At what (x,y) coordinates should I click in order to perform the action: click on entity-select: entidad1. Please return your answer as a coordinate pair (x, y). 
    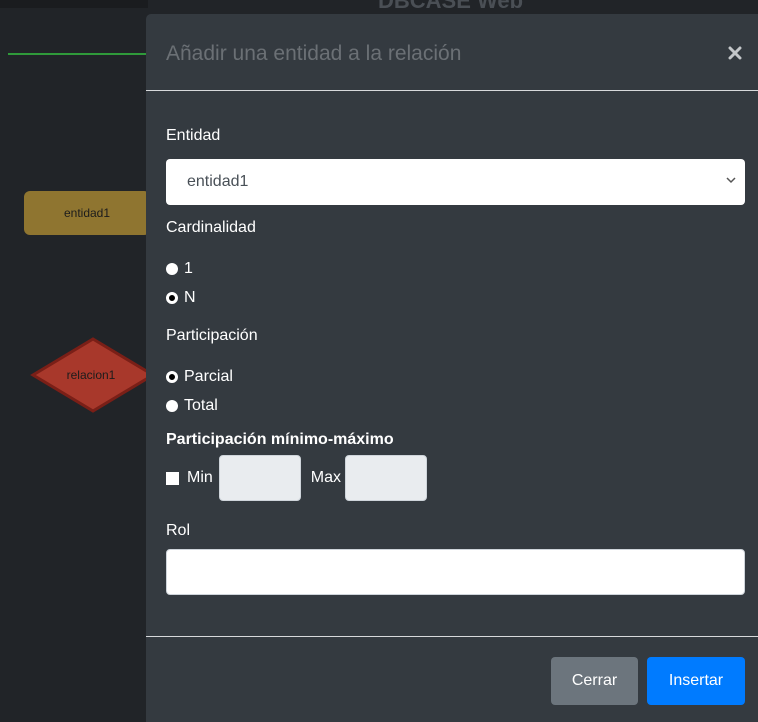
    Looking at the image, I should click on (455, 182).